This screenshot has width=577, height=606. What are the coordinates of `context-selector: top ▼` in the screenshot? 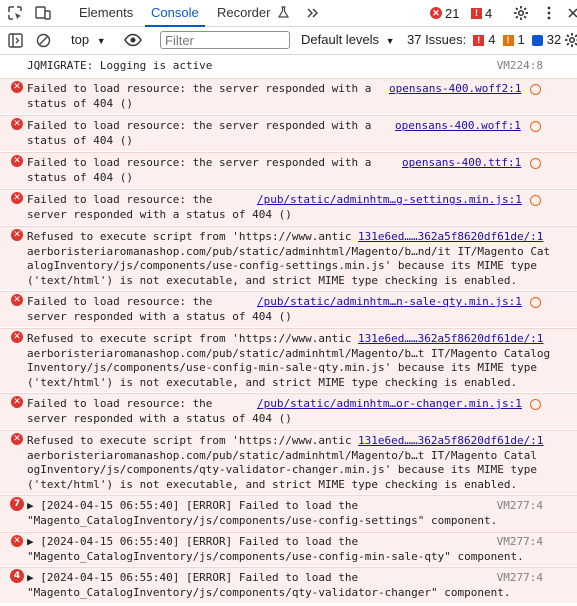 It's located at (88, 40).